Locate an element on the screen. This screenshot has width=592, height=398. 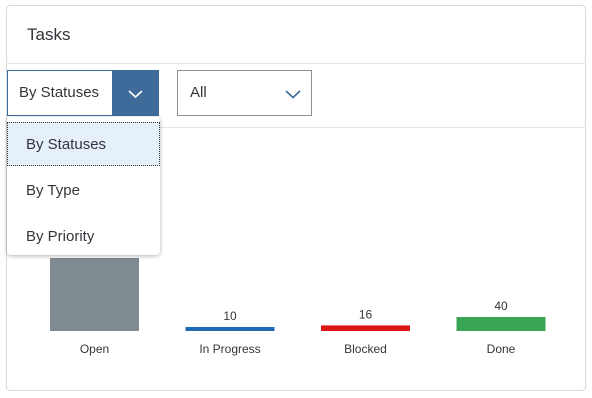
bar-open is located at coordinates (94, 294).